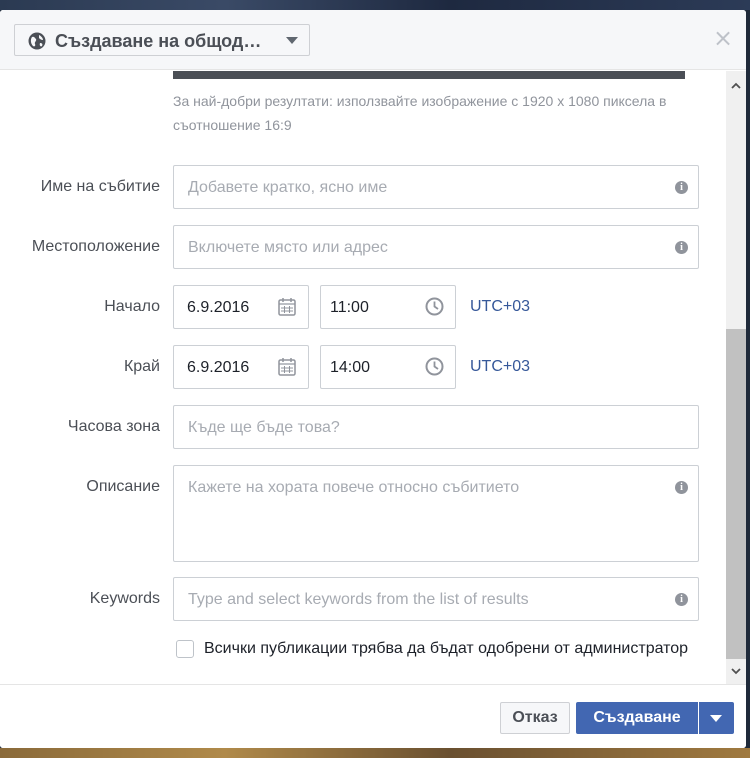 The image size is (750, 758). Describe the element at coordinates (500, 307) in the screenshot. I see `start-timezone-link: UTC+03` at that location.